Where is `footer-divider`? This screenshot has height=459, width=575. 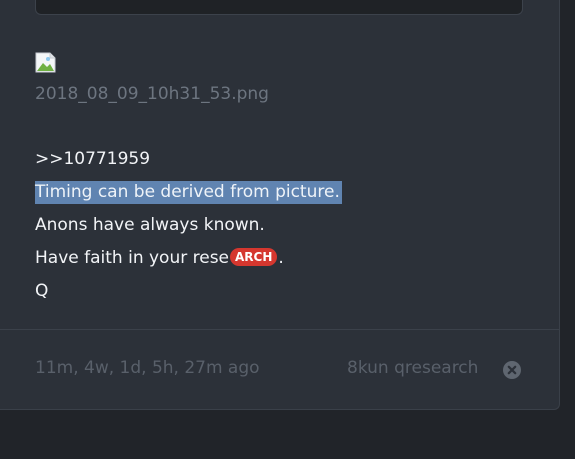 footer-divider is located at coordinates (279, 329).